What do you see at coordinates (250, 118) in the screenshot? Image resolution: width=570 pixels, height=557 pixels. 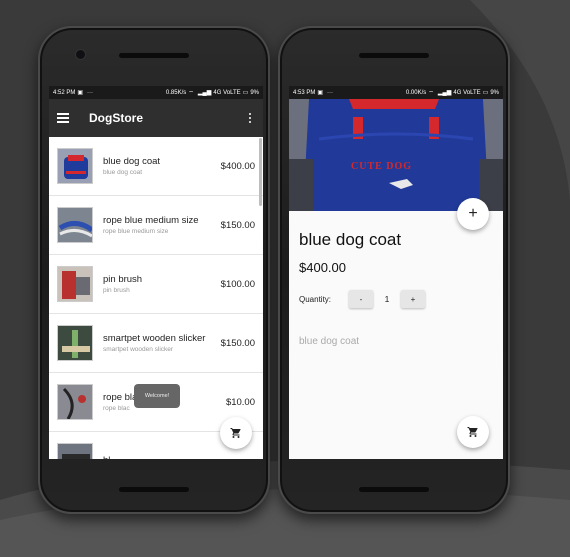 I see `more-vert-icon` at bounding box center [250, 118].